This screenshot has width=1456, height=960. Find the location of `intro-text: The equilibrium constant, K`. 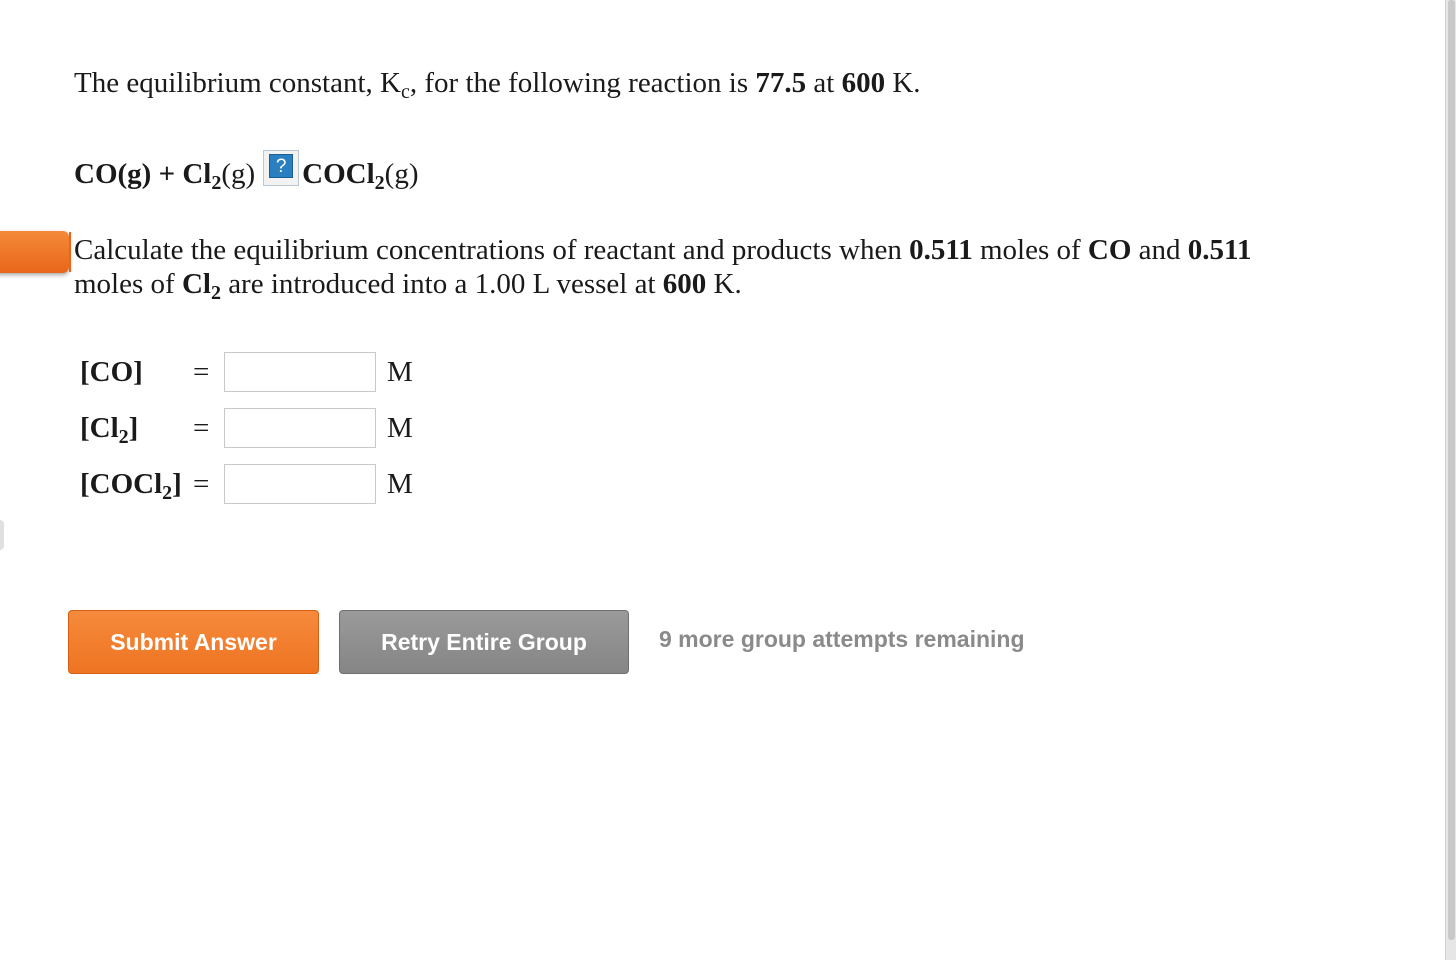

intro-text: The equilibrium constant, K is located at coordinates (237, 83).